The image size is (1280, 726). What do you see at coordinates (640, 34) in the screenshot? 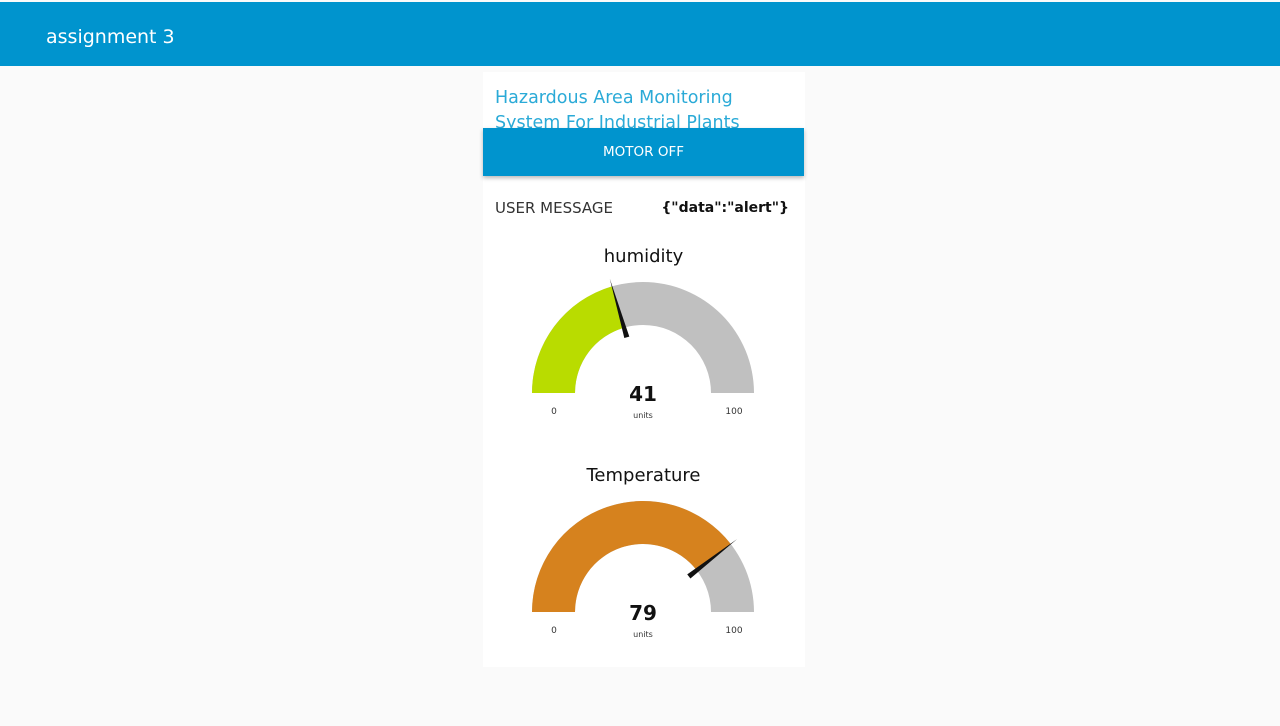
I see `top-toolbar: assignment 3` at bounding box center [640, 34].